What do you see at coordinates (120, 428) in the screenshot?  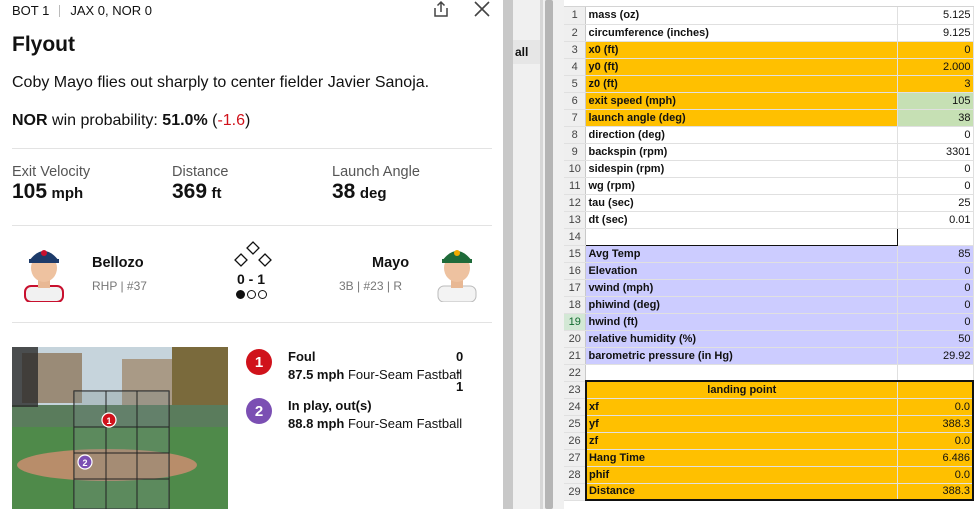 I see `pitch-location-image: 1 2` at bounding box center [120, 428].